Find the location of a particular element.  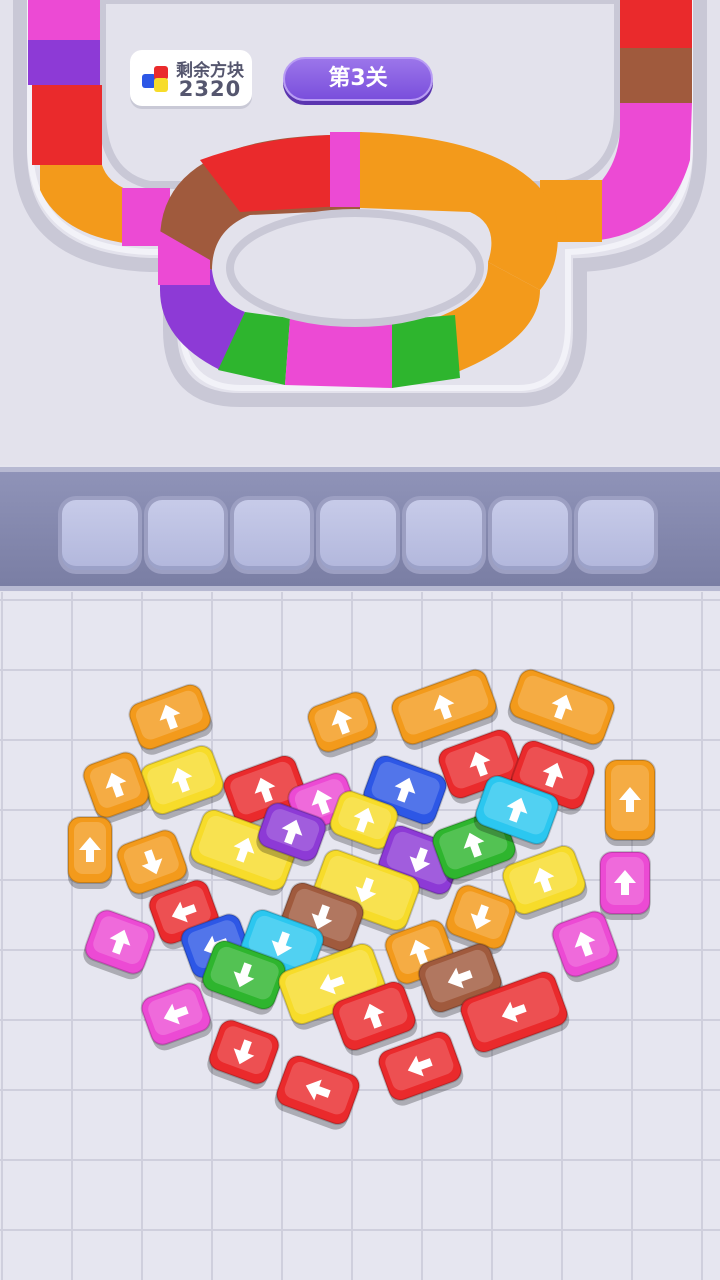

blocks-icon is located at coordinates (155, 79).